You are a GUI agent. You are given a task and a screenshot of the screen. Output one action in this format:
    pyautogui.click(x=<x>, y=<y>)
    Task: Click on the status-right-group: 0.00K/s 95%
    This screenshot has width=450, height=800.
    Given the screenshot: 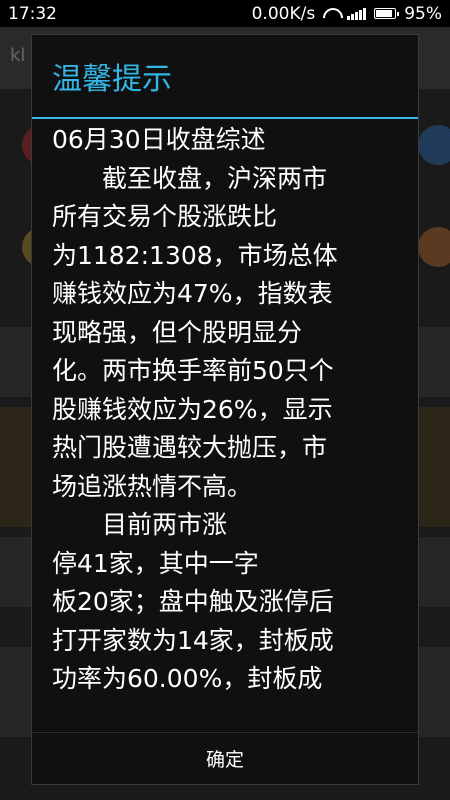 What is the action you would take?
    pyautogui.click(x=347, y=14)
    